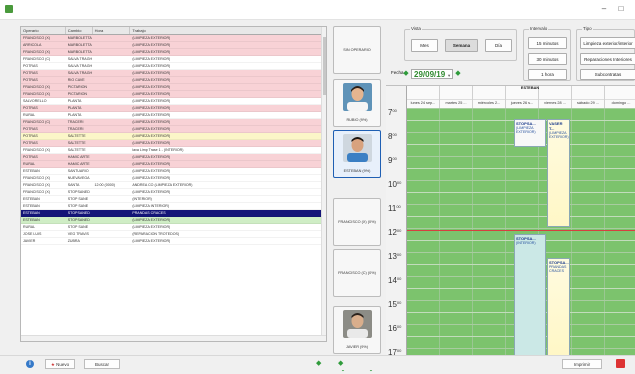 This screenshot has height=374, width=635. Describe the element at coordinates (173, 206) in the screenshot. I see `table-row: ESTEBAN STOP SANE (LIMPIEZA INTERIOR)` at that location.